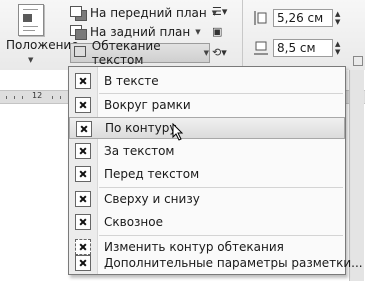 Image resolution: width=365 pixels, height=281 pixels. I want to click on menu-item-label: Перед текстом, so click(152, 174).